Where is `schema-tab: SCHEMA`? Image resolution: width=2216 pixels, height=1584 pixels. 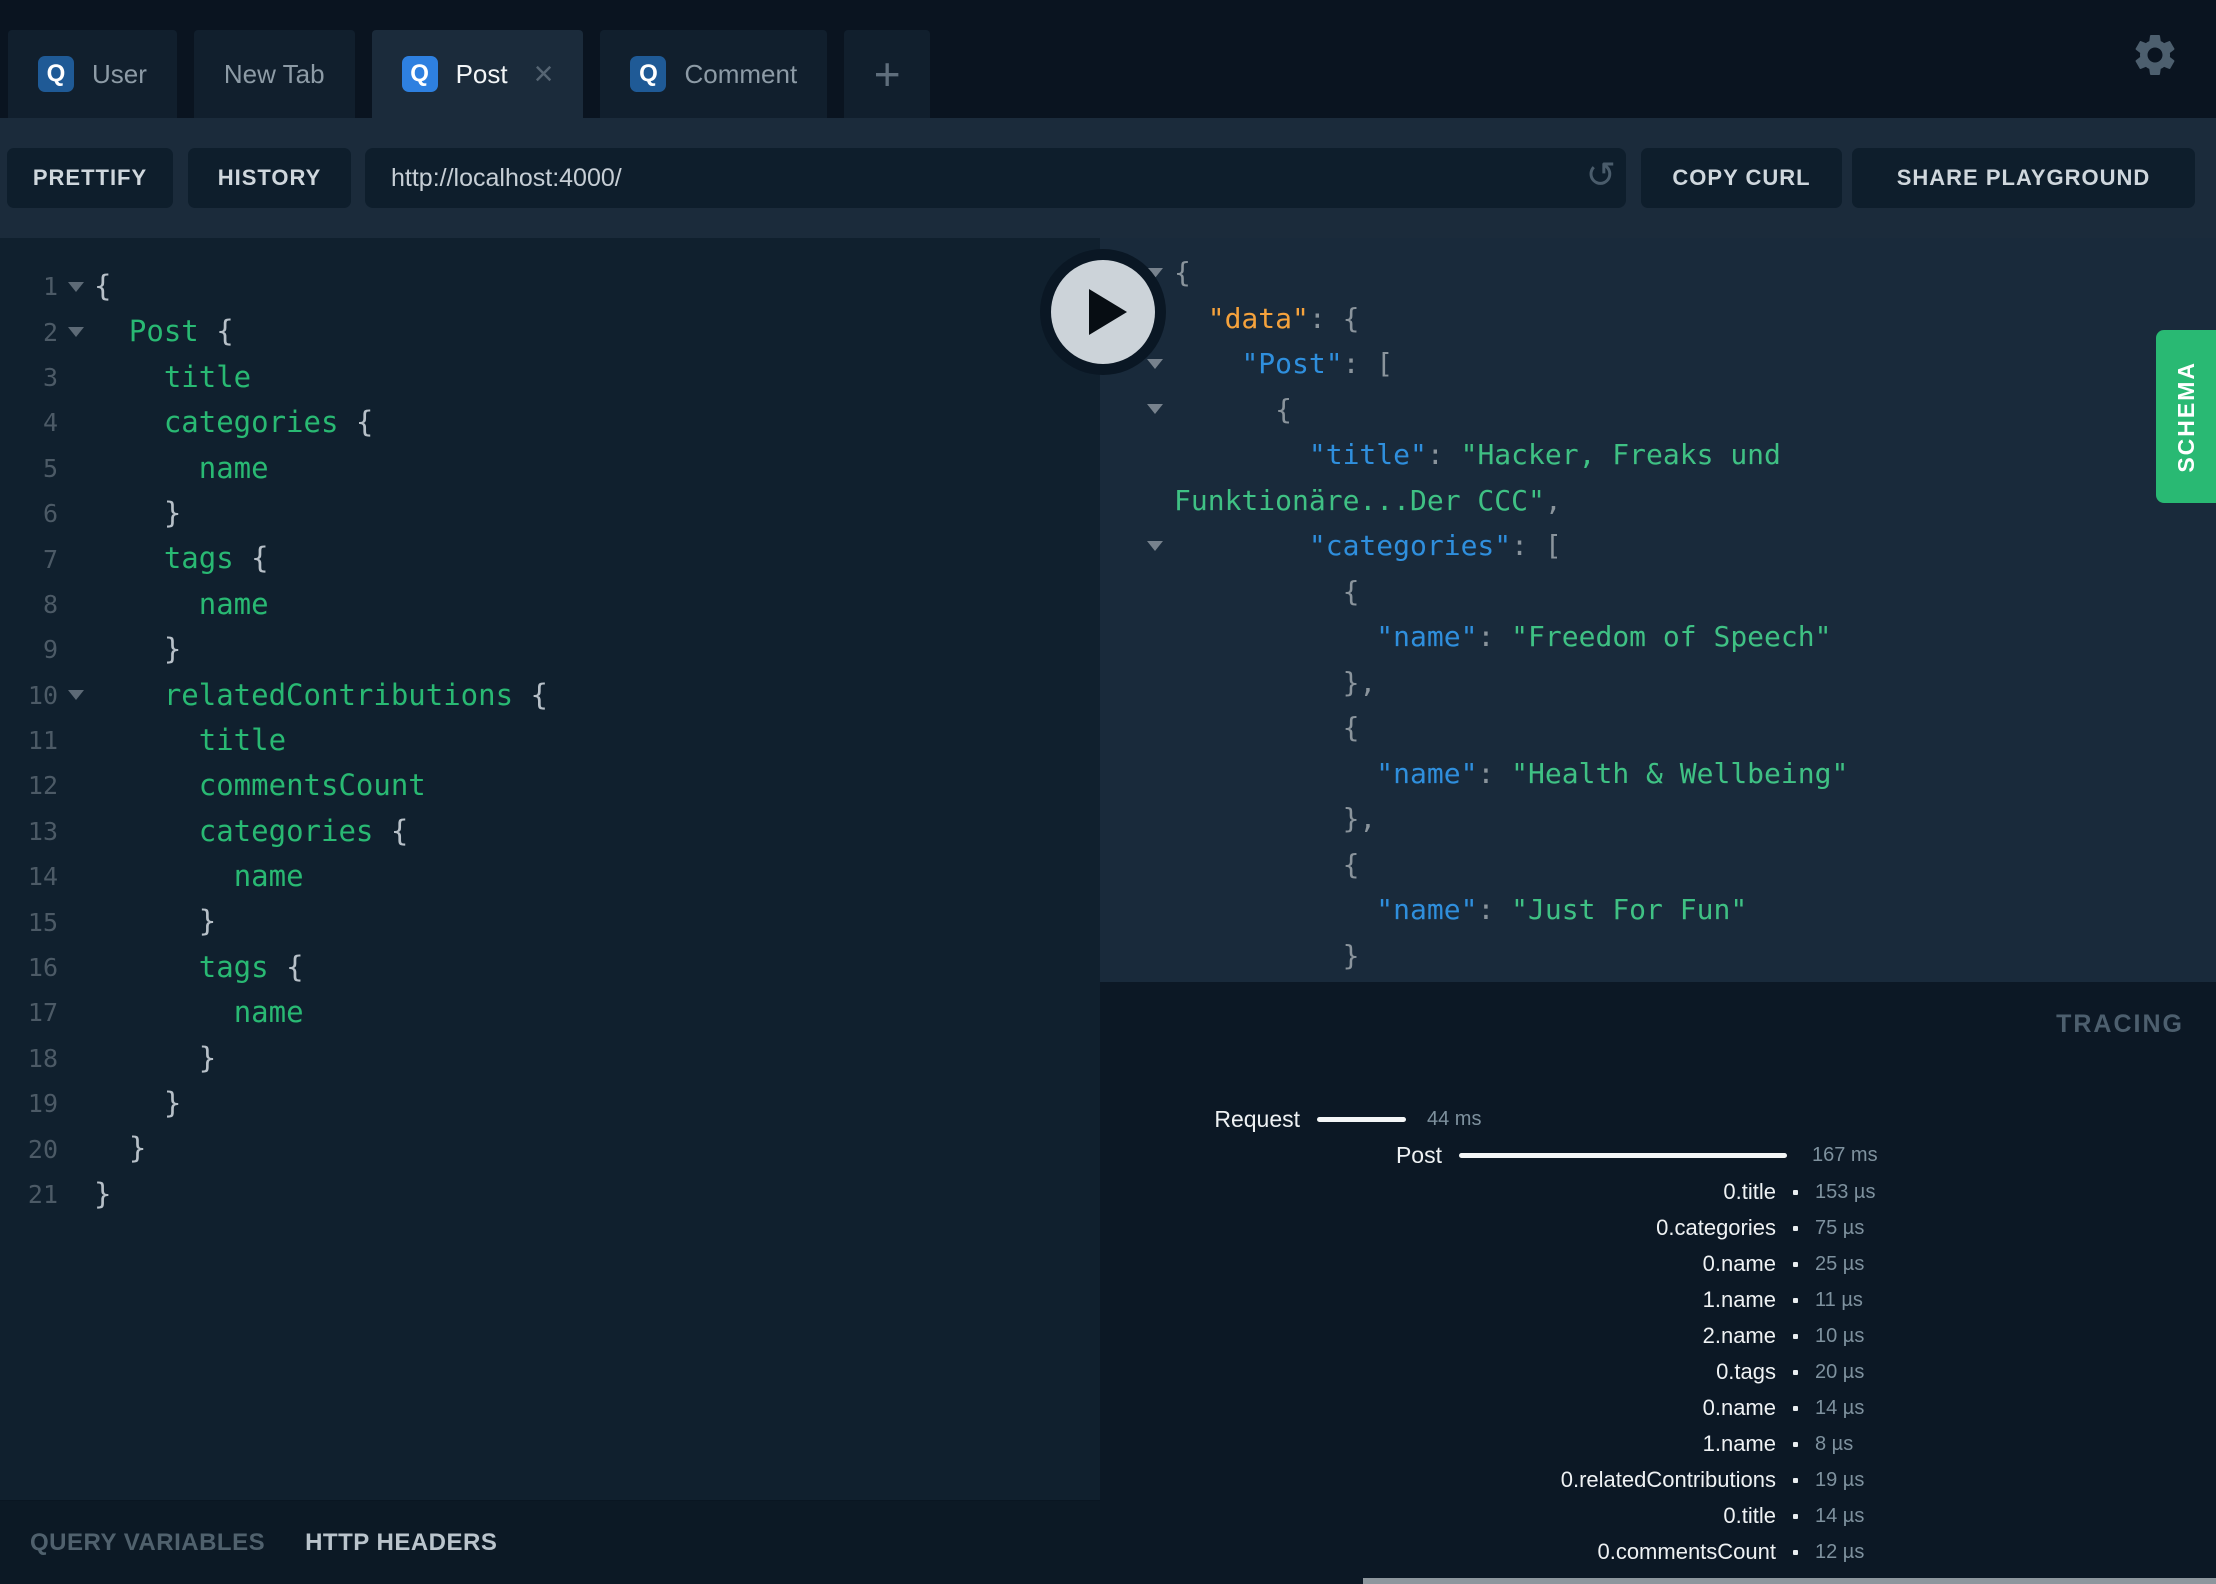 schema-tab: SCHEMA is located at coordinates (2186, 416).